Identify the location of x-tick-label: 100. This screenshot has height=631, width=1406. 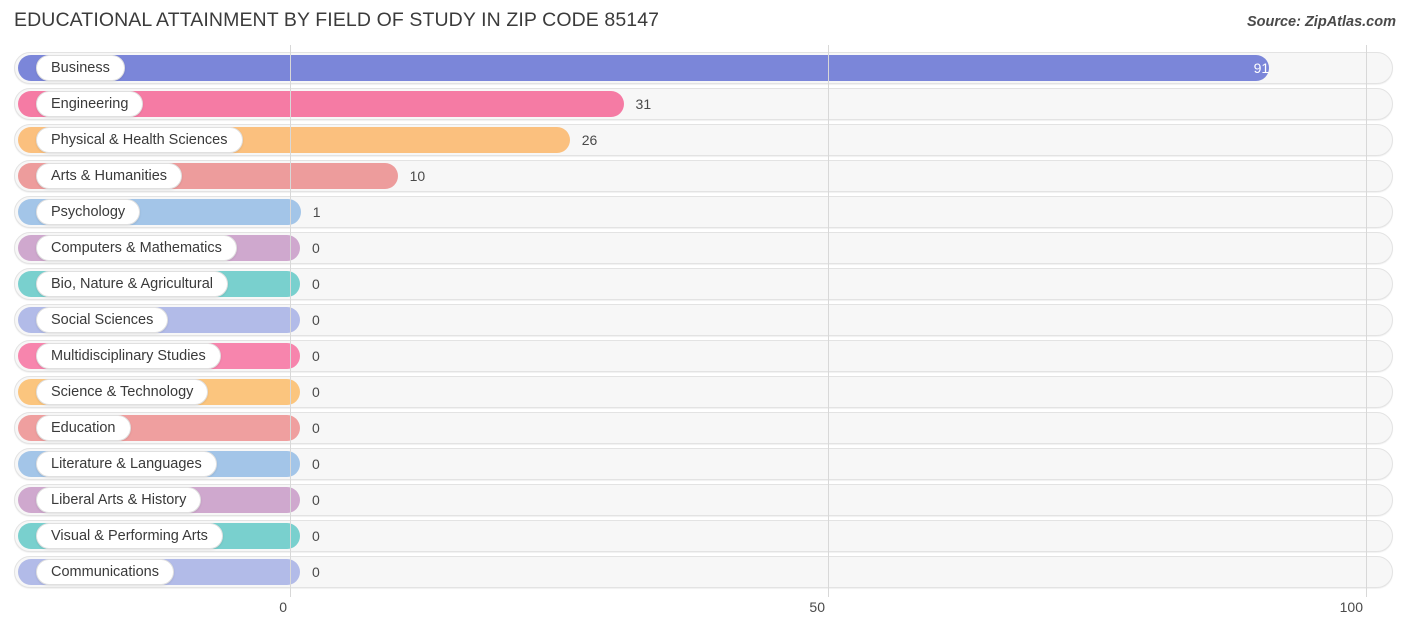
(1351, 607).